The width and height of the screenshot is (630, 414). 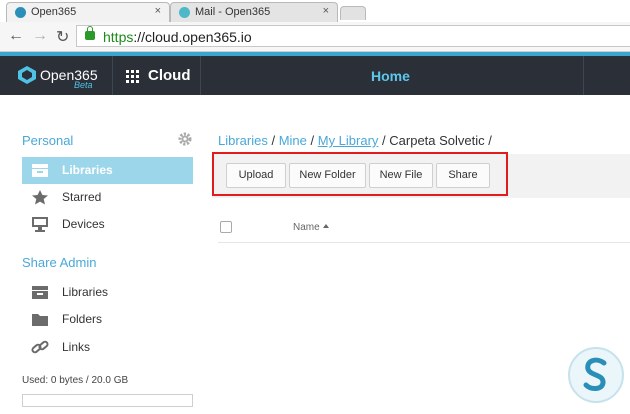 What do you see at coordinates (40, 224) in the screenshot?
I see `monitor-icon` at bounding box center [40, 224].